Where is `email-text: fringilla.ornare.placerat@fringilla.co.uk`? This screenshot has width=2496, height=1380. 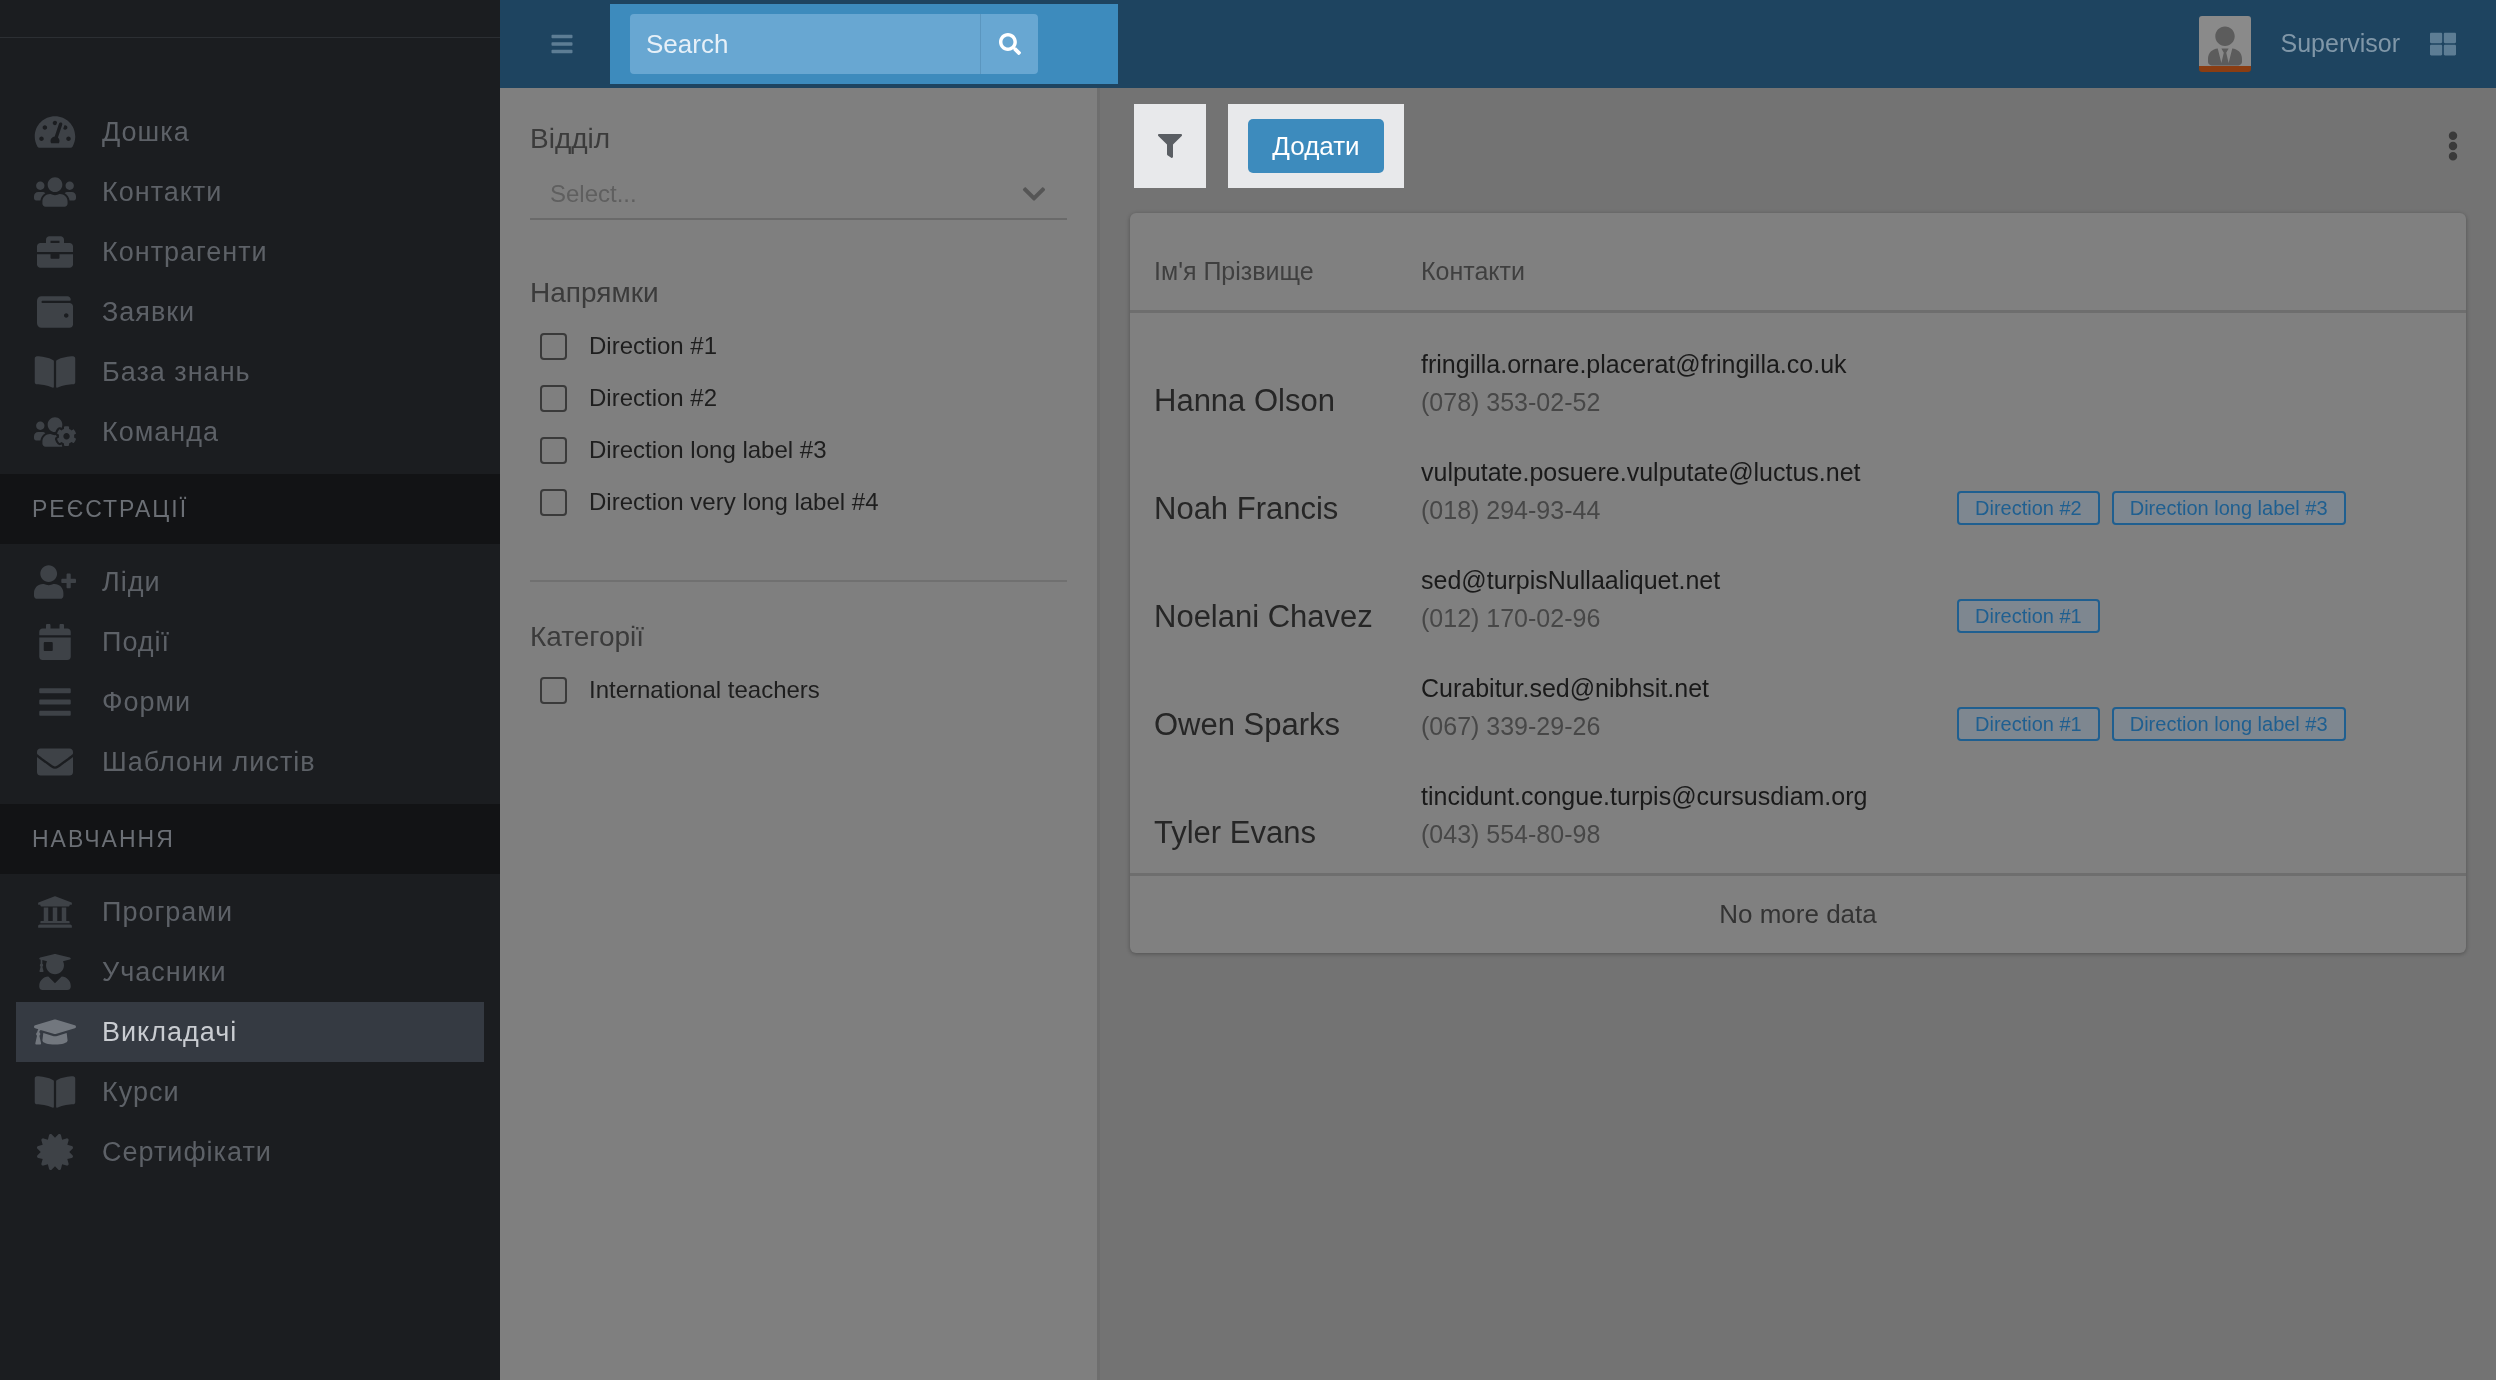
email-text: fringilla.ornare.placerat@fringilla.co.uk is located at coordinates (1634, 364).